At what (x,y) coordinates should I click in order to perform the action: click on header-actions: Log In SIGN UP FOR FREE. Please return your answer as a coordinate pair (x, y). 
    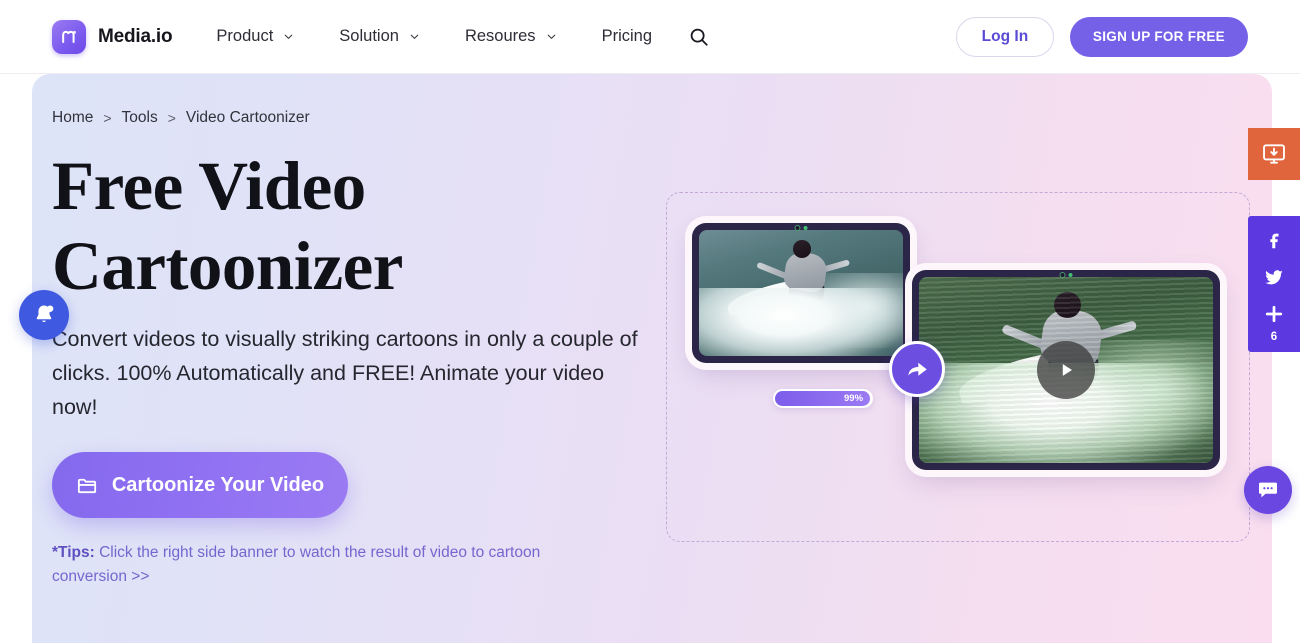
    Looking at the image, I should click on (1101, 36).